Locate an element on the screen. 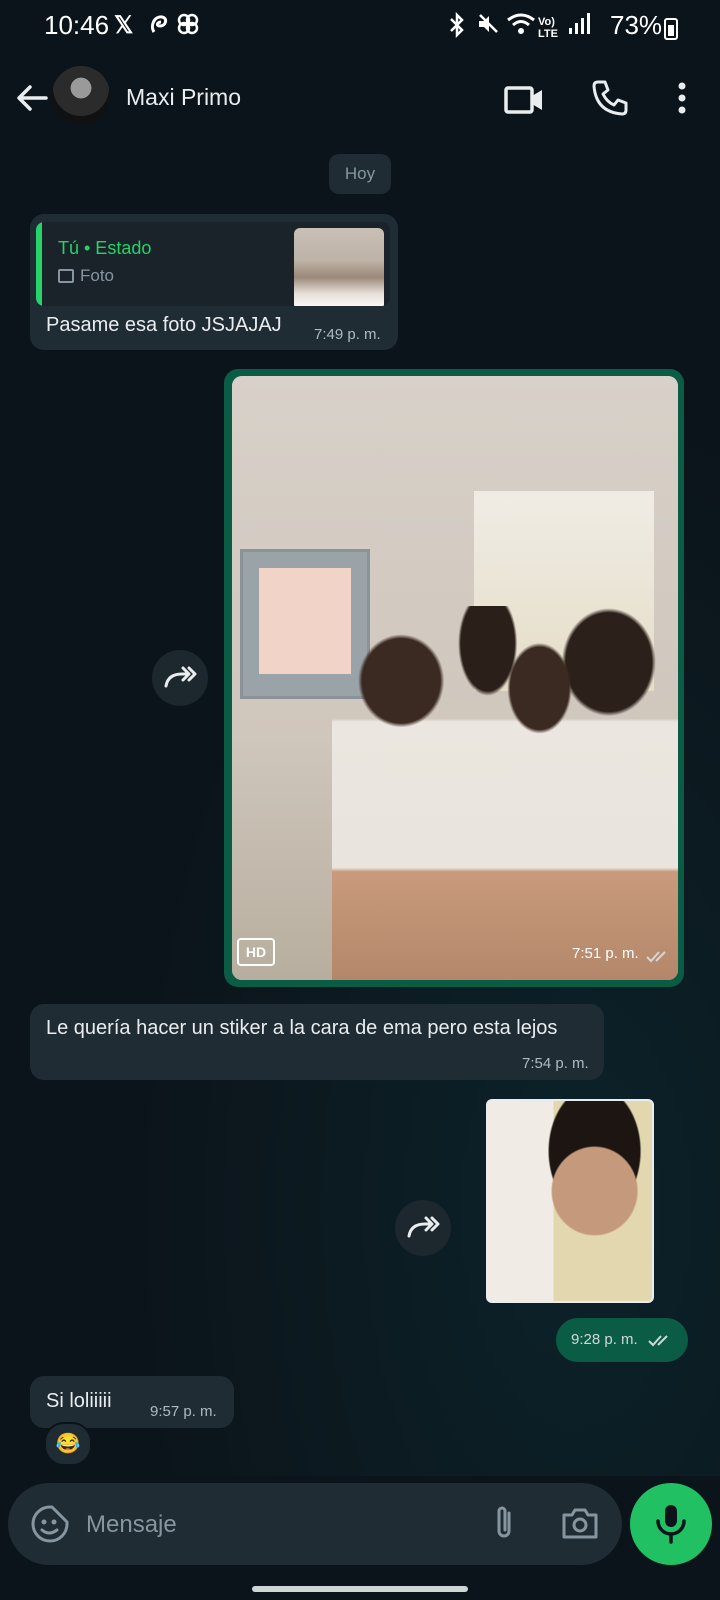 Image resolution: width=720 pixels, height=1600 pixels. battery-icon is located at coordinates (671, 29).